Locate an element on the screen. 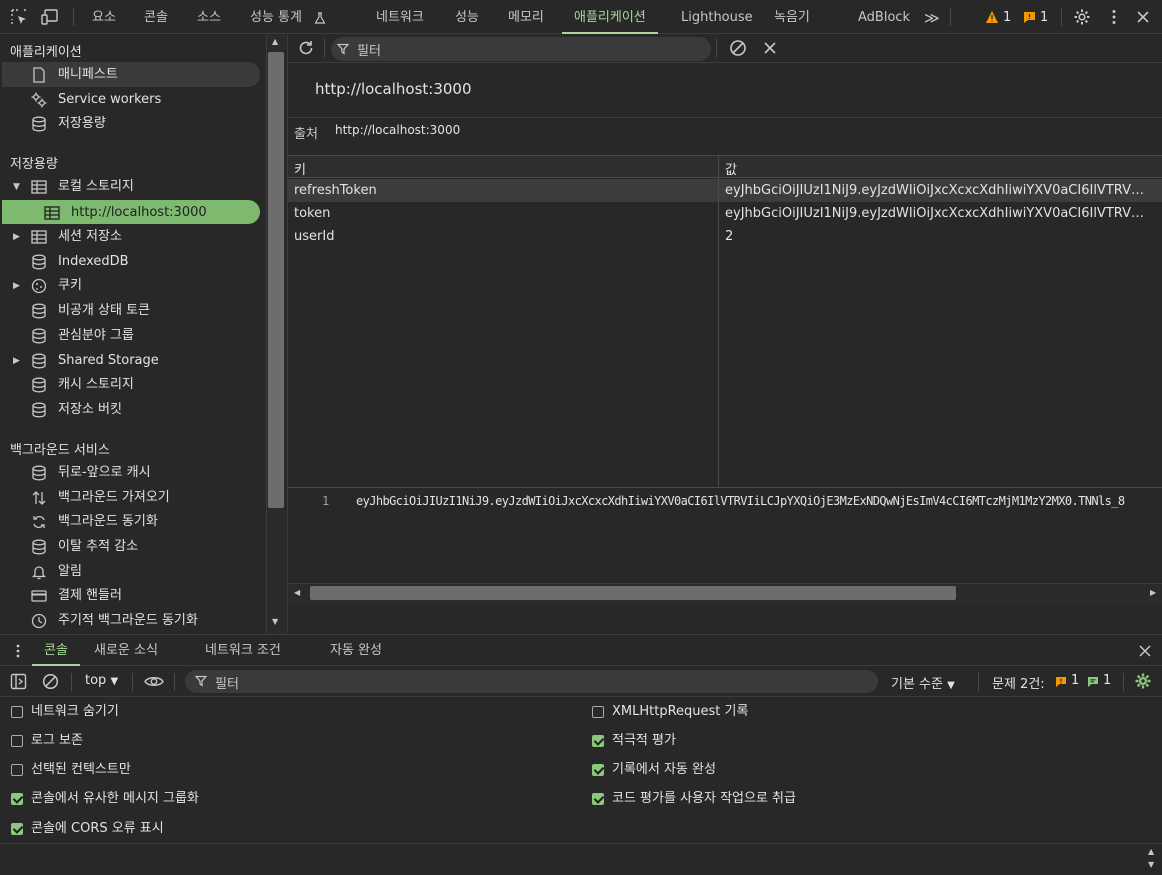 The width and height of the screenshot is (1162, 875). sidebar-item-label: 저장소 버킷 is located at coordinates (90, 409).